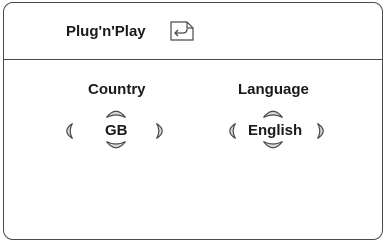  I want to click on language-left-arrow-icon, so click(232, 131).